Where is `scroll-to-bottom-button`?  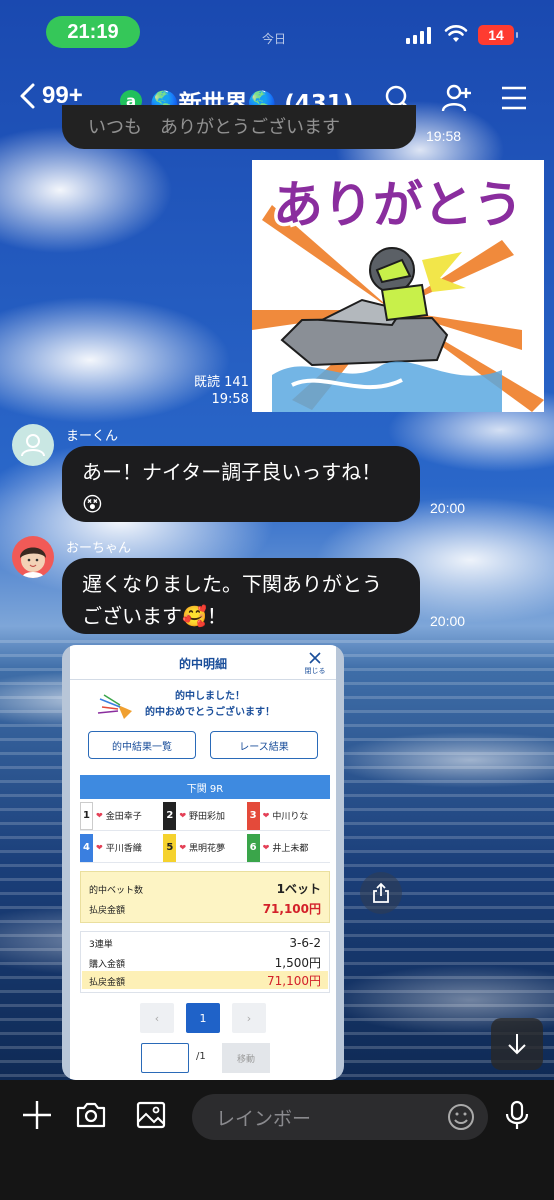
scroll-to-bottom-button is located at coordinates (517, 1044).